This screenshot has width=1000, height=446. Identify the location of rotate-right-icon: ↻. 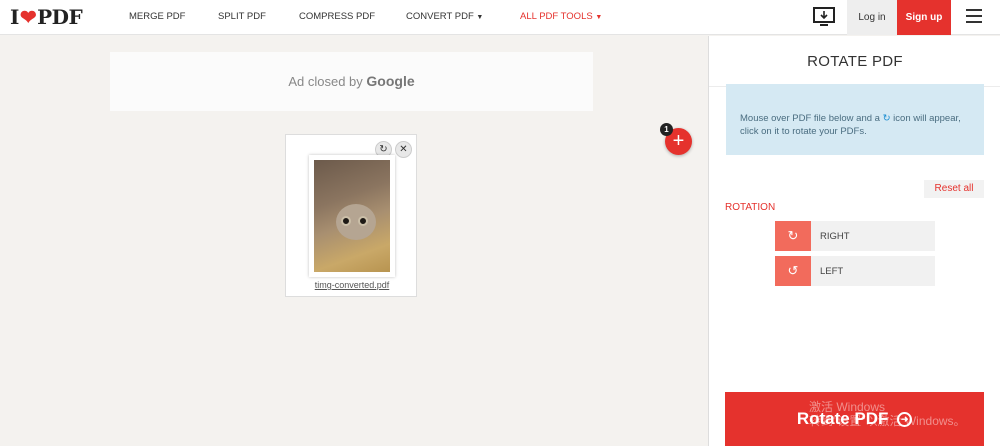
(793, 236).